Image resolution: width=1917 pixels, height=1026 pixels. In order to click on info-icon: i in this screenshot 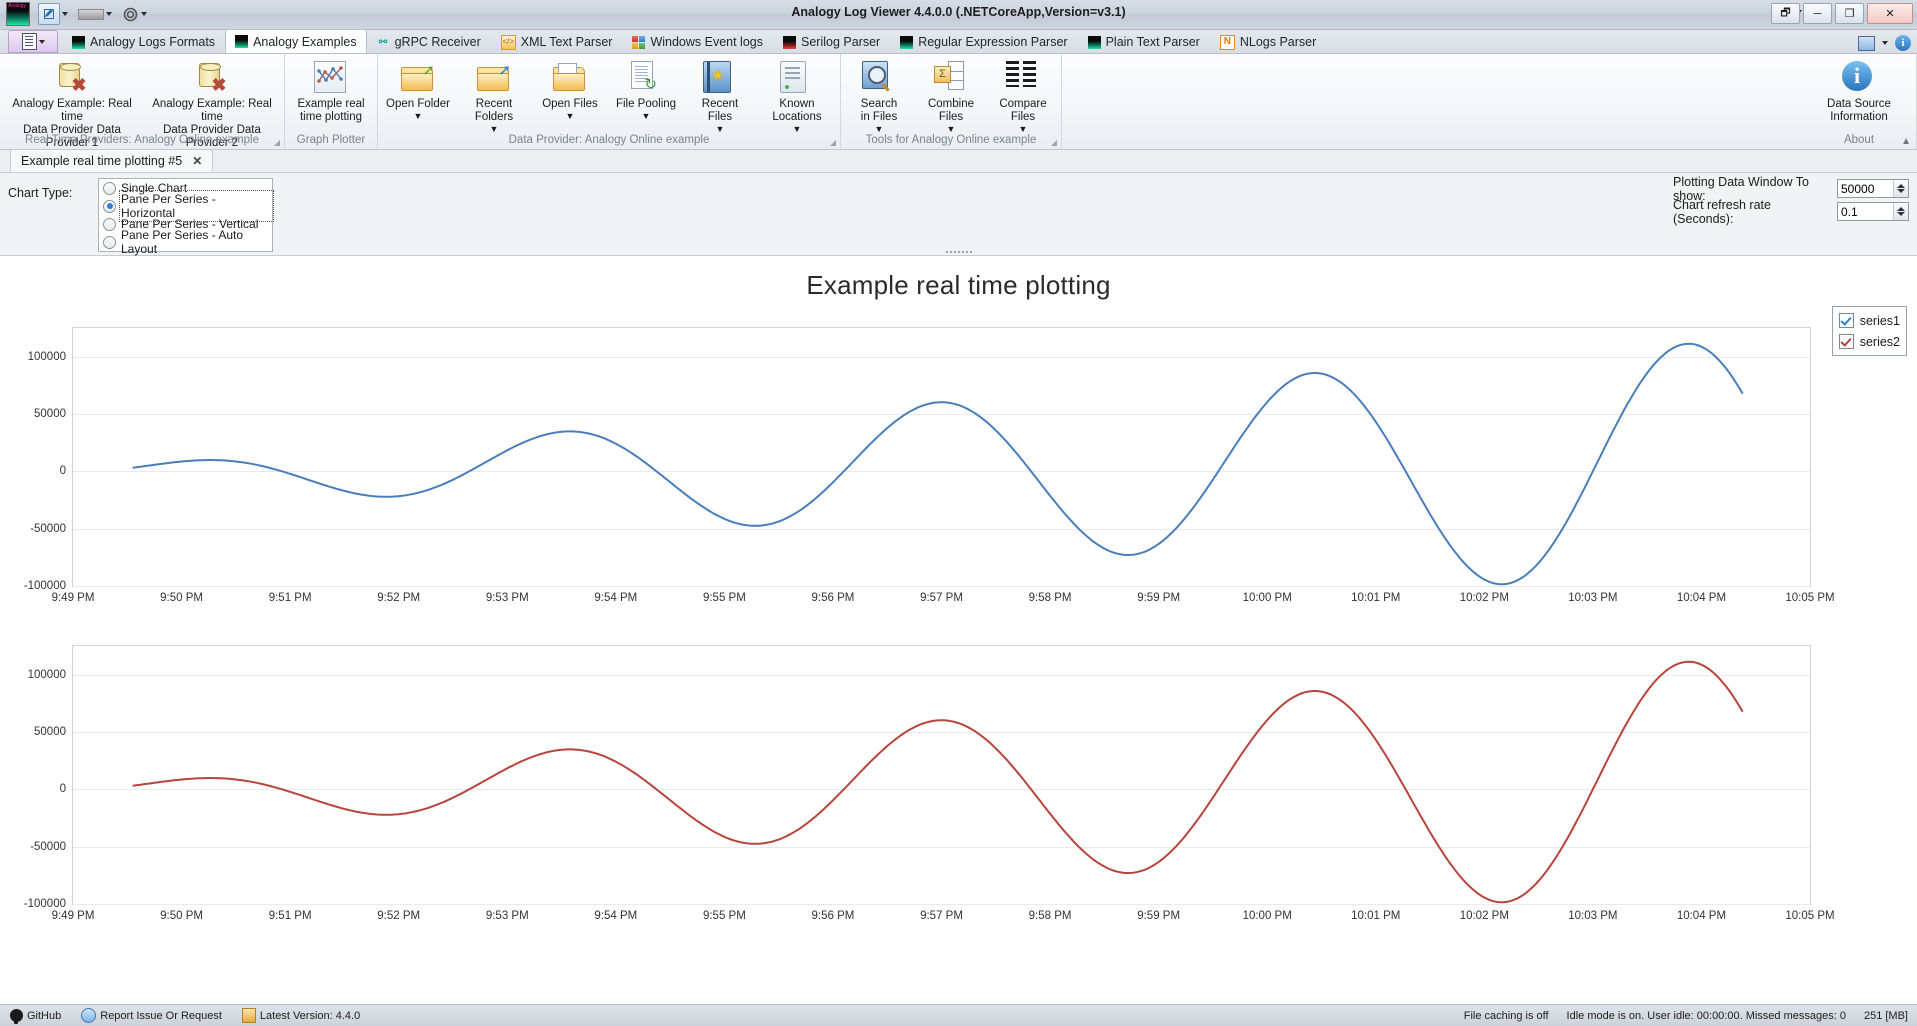, I will do `click(1903, 43)`.